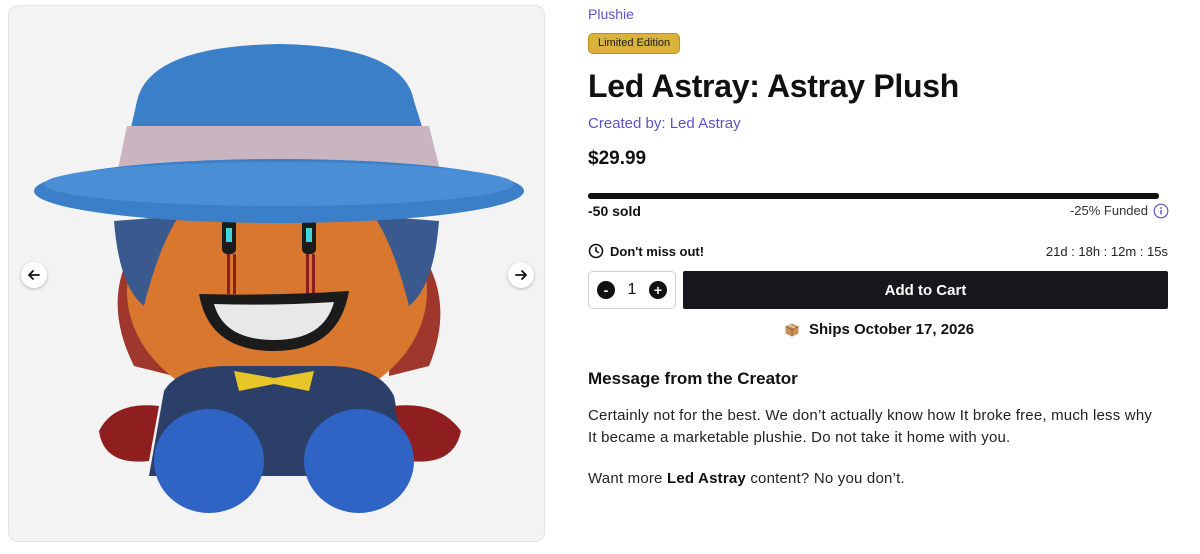 This screenshot has height=554, width=1200. Describe the element at coordinates (611, 14) in the screenshot. I see `category-link: Plushie` at that location.